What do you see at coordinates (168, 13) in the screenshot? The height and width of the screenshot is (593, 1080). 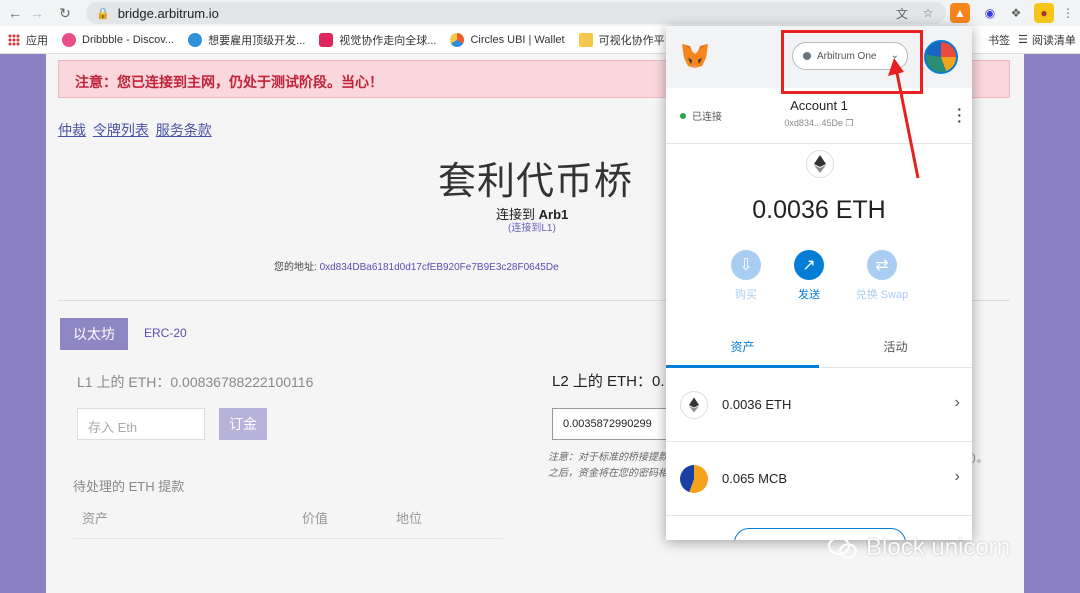 I see `url-text: bridge.arbitrum.io` at bounding box center [168, 13].